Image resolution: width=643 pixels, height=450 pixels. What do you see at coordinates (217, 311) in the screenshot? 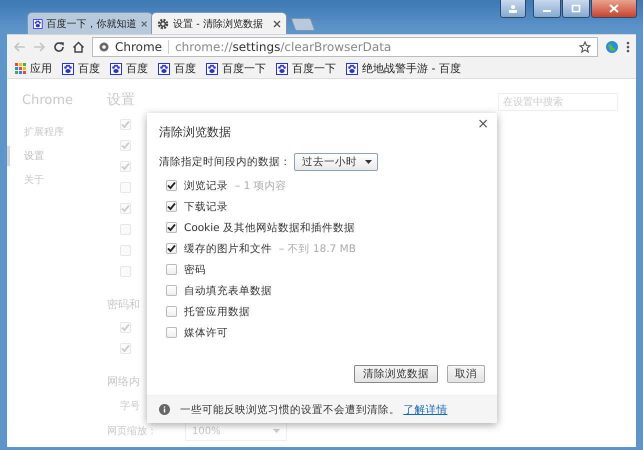
I see `checkbox-label: 托管应用数据` at bounding box center [217, 311].